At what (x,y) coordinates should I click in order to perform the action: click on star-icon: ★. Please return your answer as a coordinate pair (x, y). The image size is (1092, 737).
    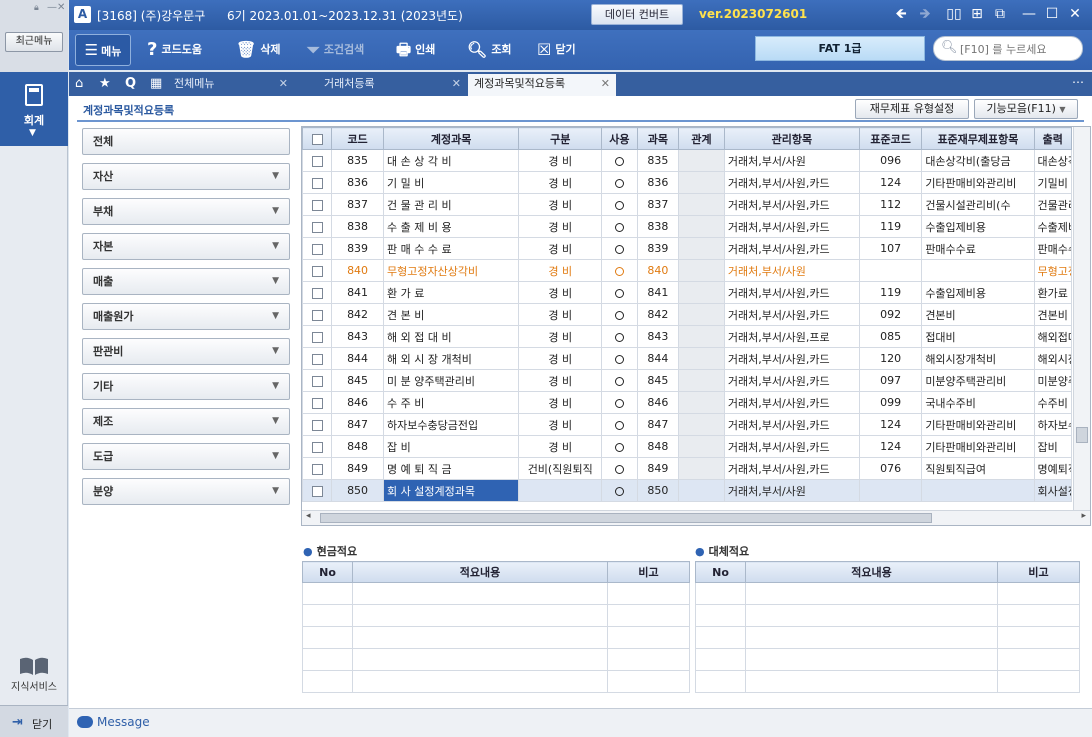
    Looking at the image, I should click on (105, 83).